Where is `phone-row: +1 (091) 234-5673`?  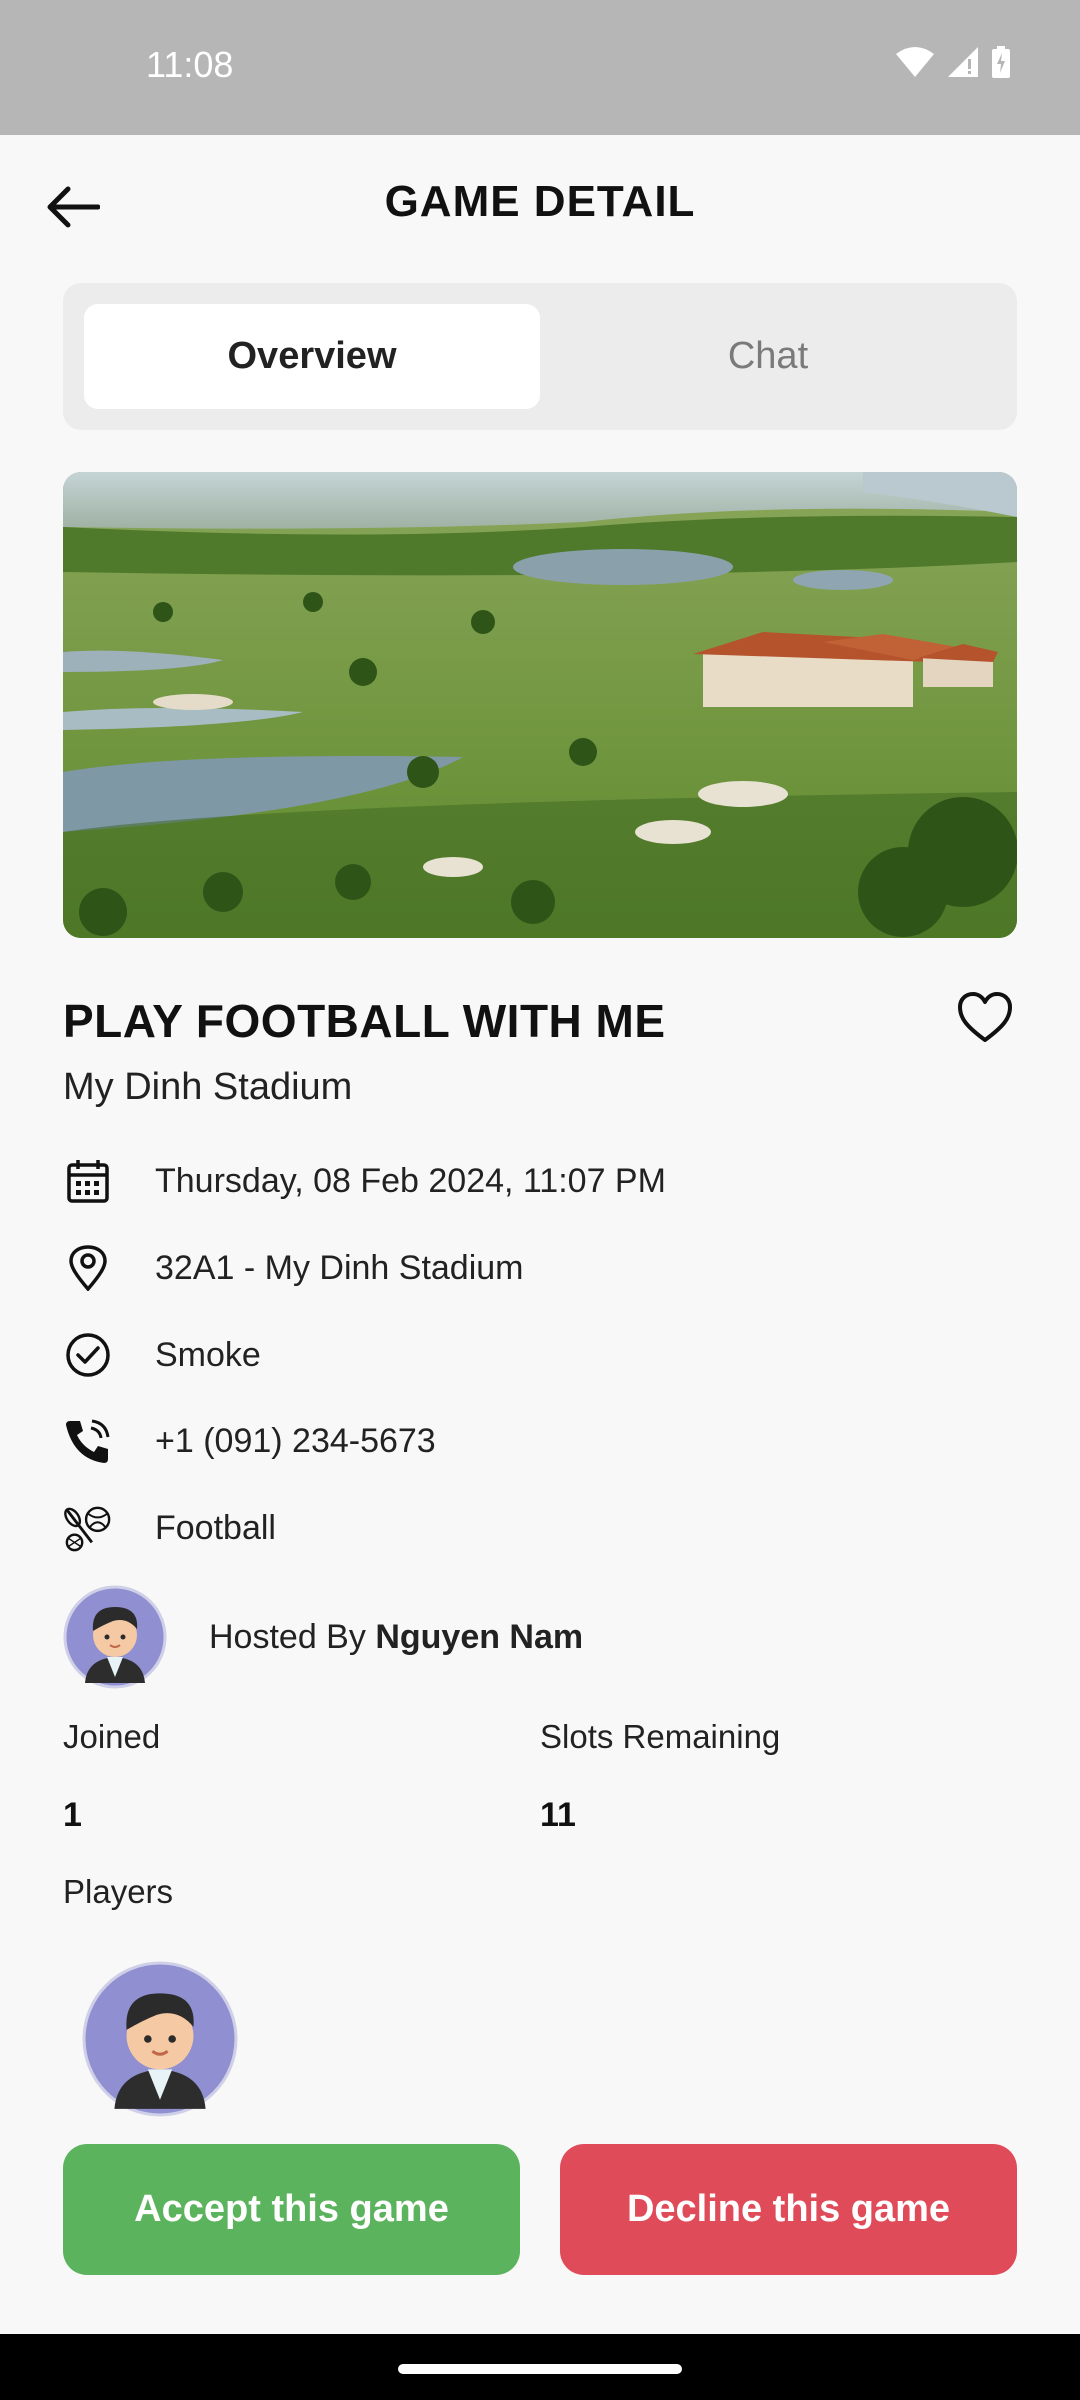
phone-row: +1 (091) 234-5673 is located at coordinates (249, 1441).